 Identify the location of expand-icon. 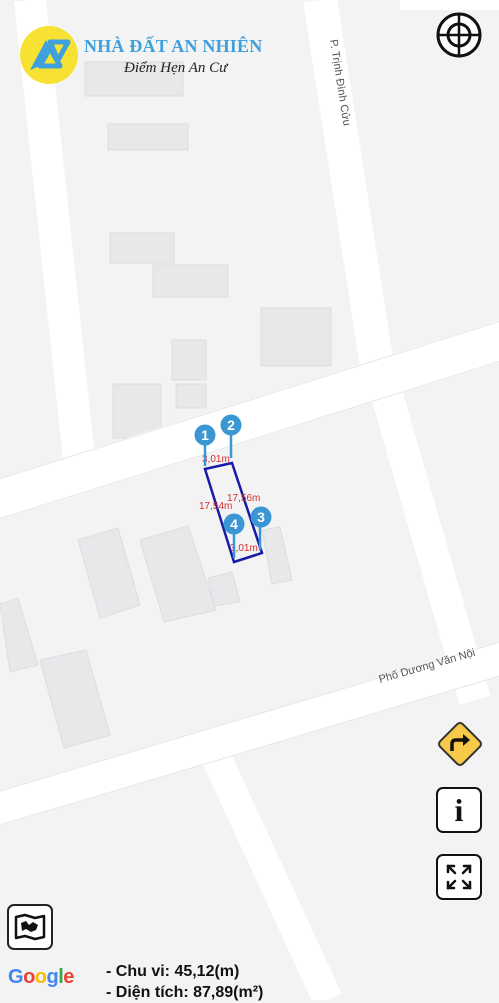
(459, 877).